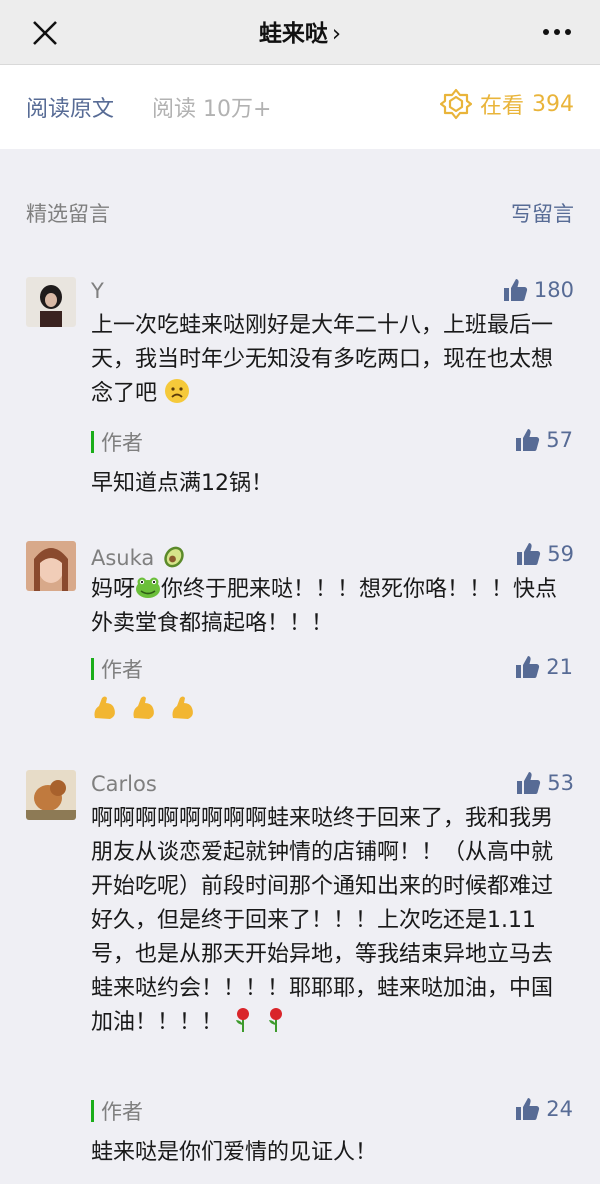 This screenshot has width=600, height=1184. Describe the element at coordinates (234, 1152) in the screenshot. I see `reply-text: 蛙来哒是你们爱情的见证人！` at that location.